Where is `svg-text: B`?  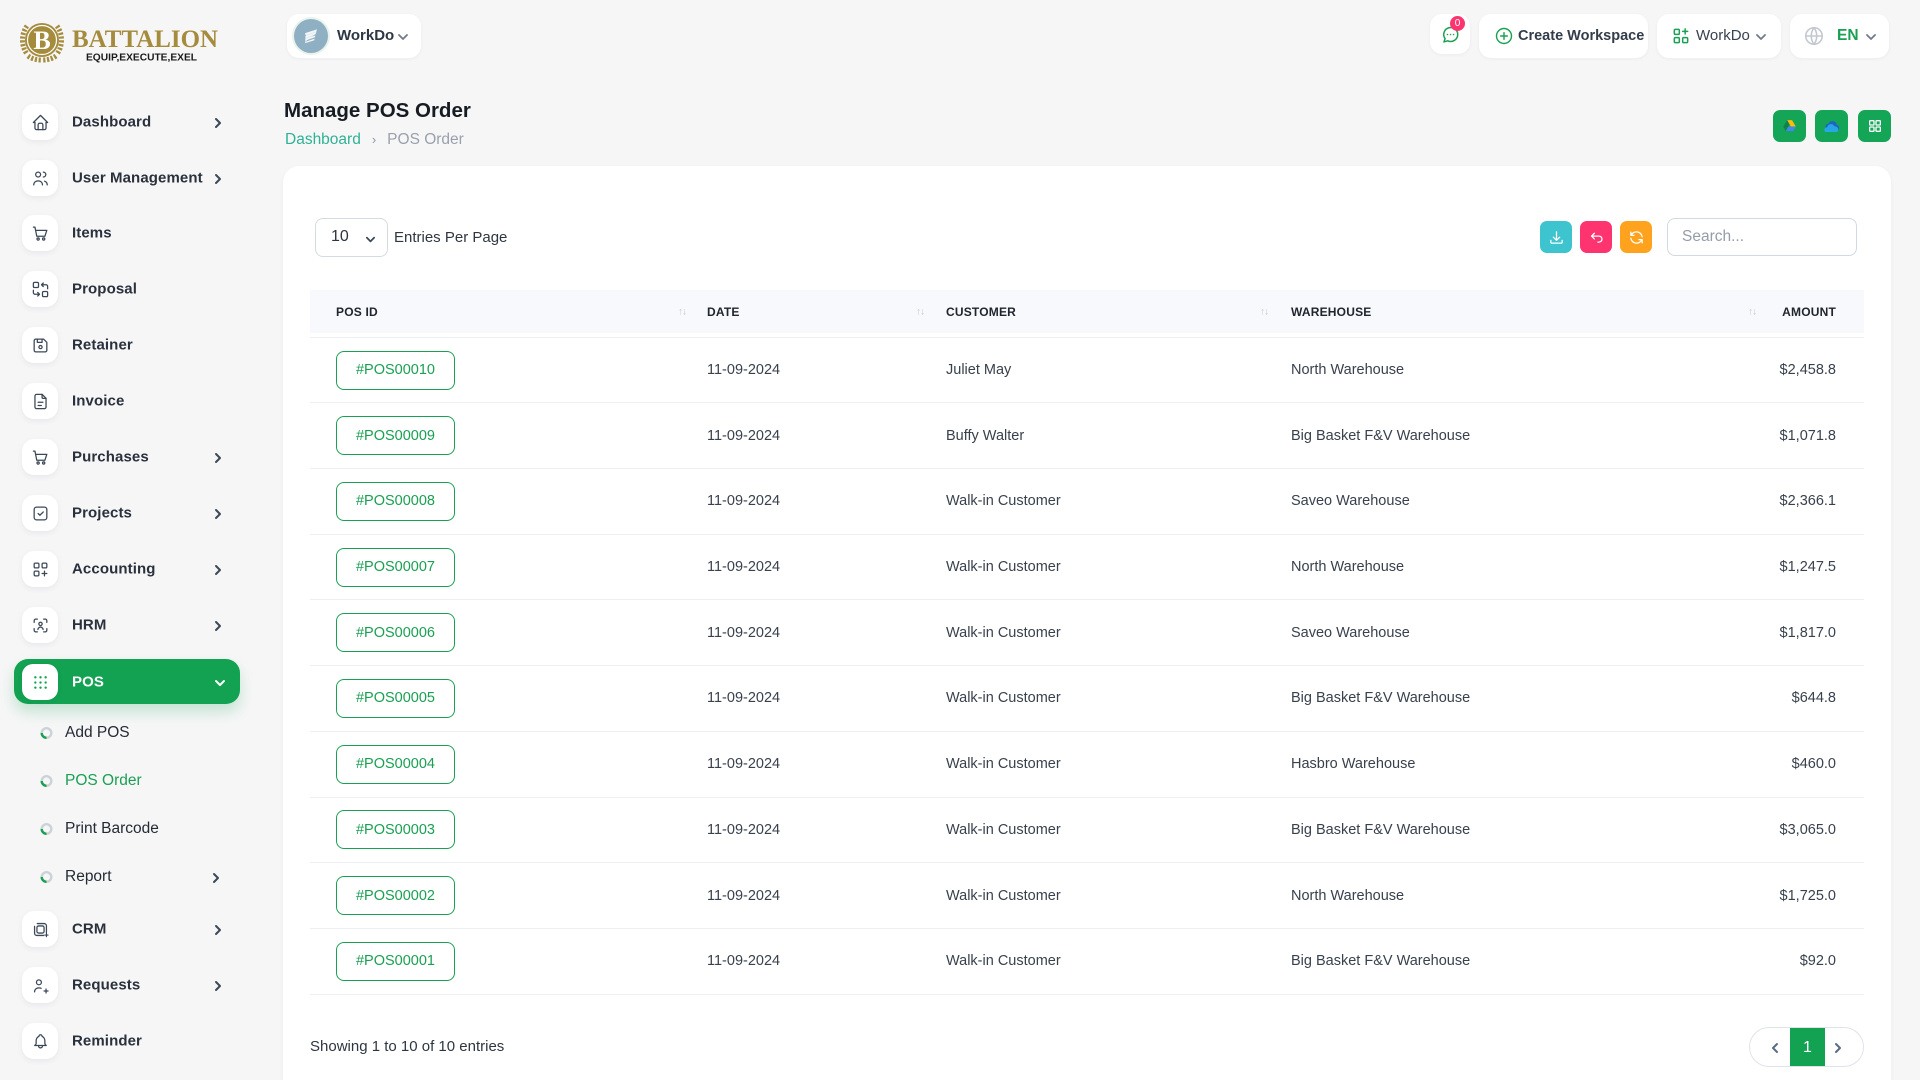
svg-text: B is located at coordinates (41, 40).